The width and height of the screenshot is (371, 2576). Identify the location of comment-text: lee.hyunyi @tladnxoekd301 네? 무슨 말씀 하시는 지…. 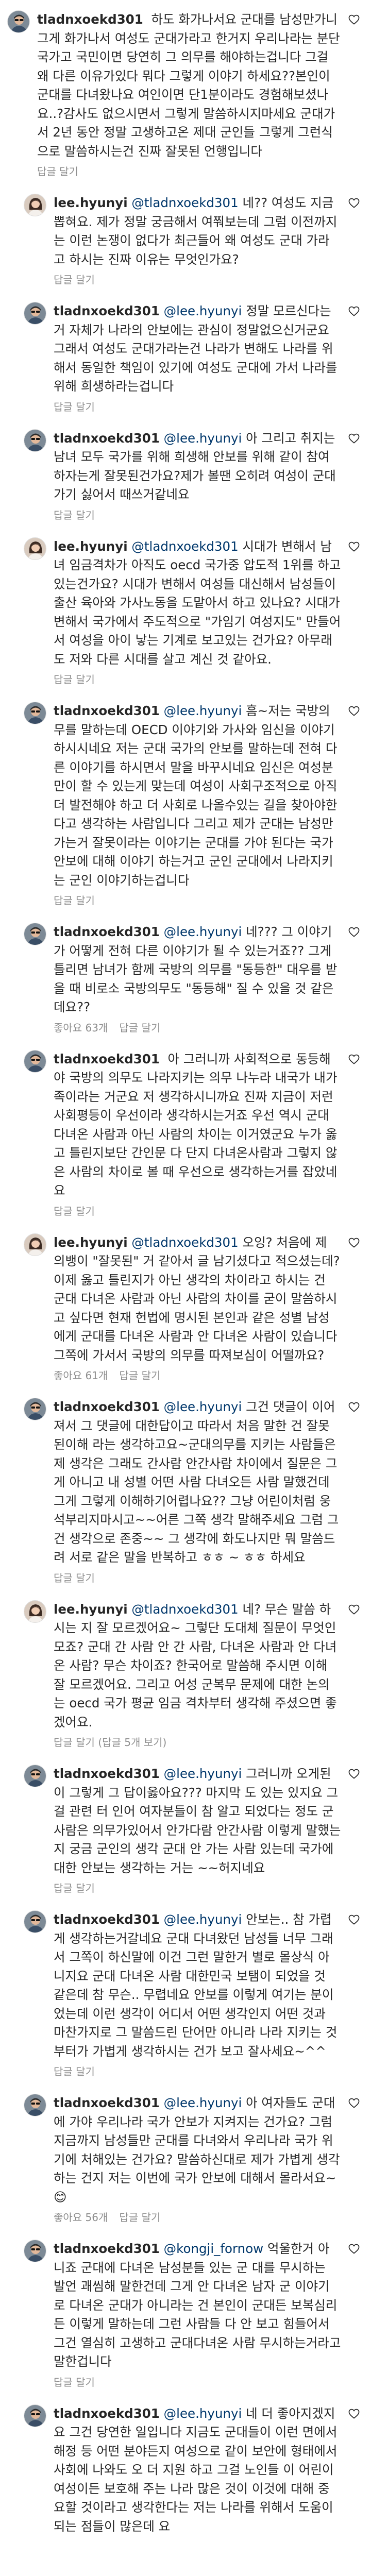
(197, 1666).